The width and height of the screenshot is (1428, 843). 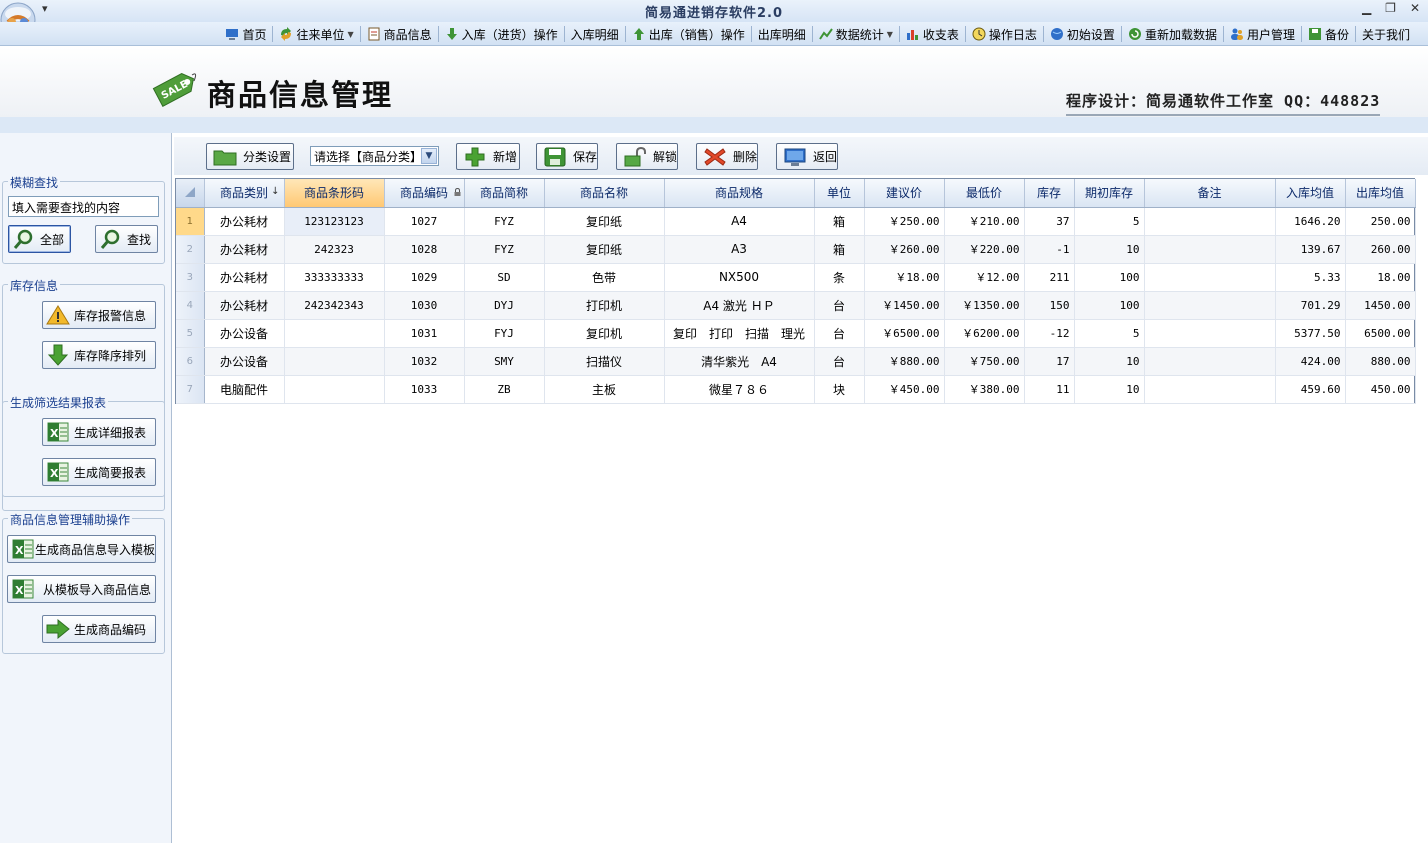 What do you see at coordinates (604, 333) in the screenshot?
I see `table-cell: 复印机` at bounding box center [604, 333].